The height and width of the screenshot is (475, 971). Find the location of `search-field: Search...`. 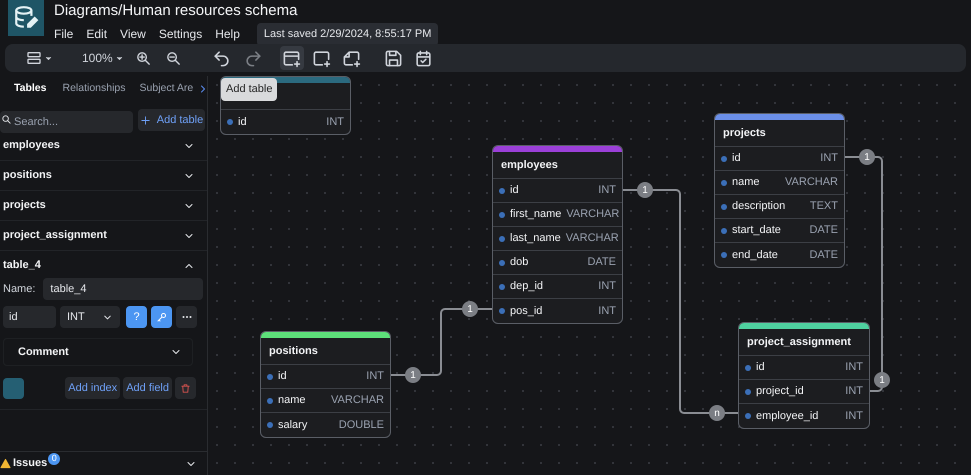

search-field: Search... is located at coordinates (66, 122).